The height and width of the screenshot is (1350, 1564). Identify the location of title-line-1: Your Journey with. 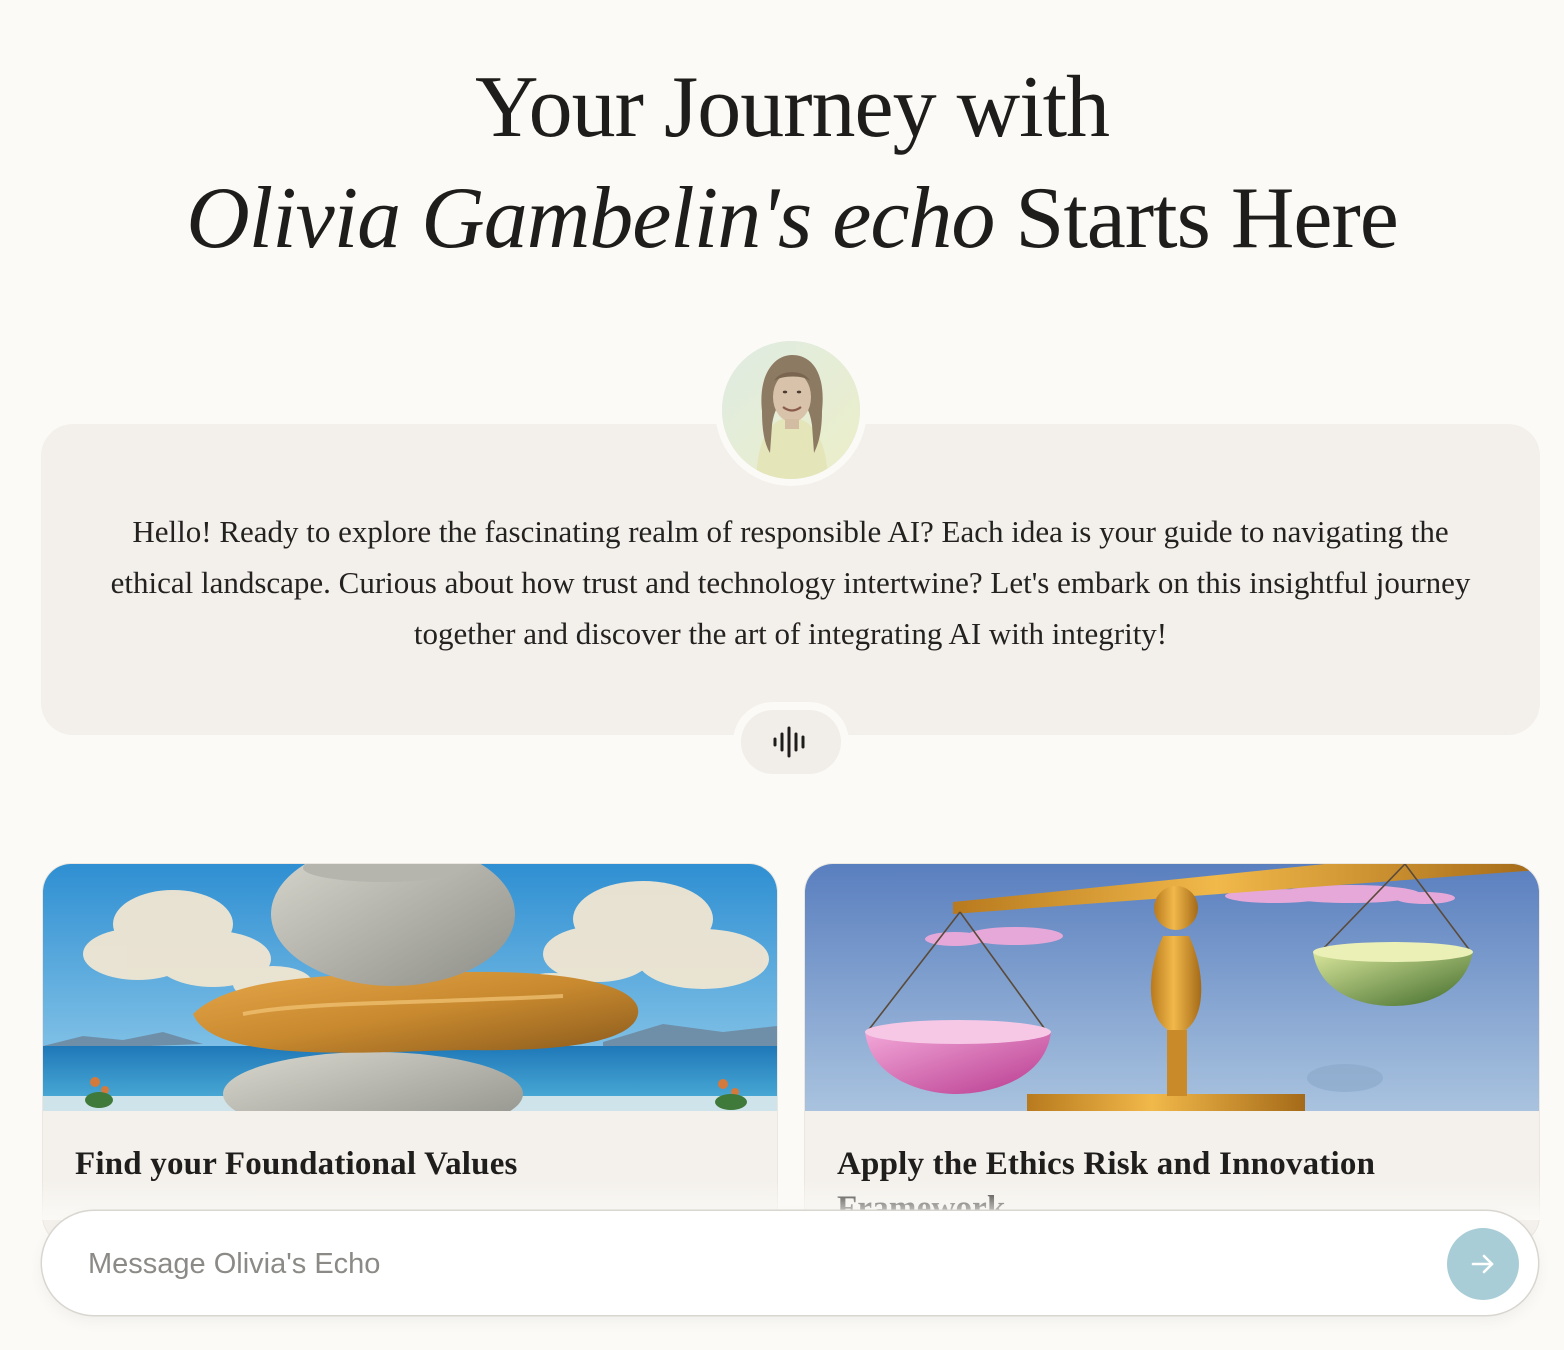
(792, 107).